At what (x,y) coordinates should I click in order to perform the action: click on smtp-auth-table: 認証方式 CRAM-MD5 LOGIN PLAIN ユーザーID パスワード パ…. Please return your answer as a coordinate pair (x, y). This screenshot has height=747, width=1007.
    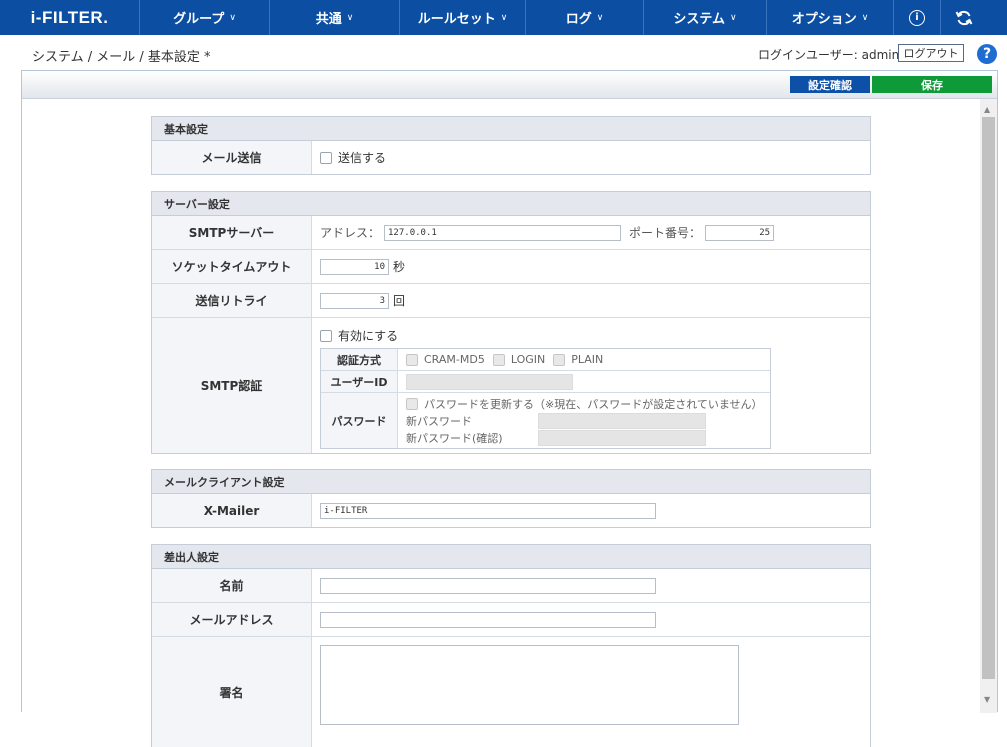
    Looking at the image, I should click on (545, 398).